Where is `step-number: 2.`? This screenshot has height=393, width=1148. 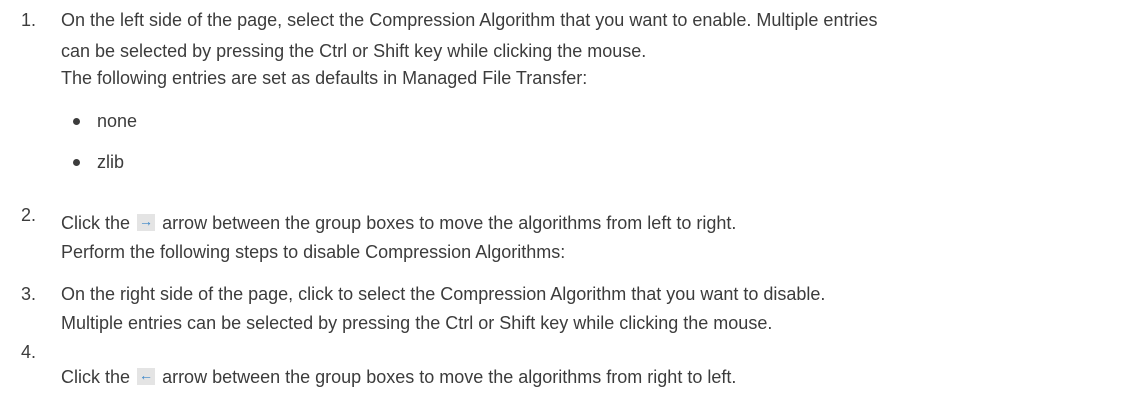
step-number: 2. is located at coordinates (29, 215).